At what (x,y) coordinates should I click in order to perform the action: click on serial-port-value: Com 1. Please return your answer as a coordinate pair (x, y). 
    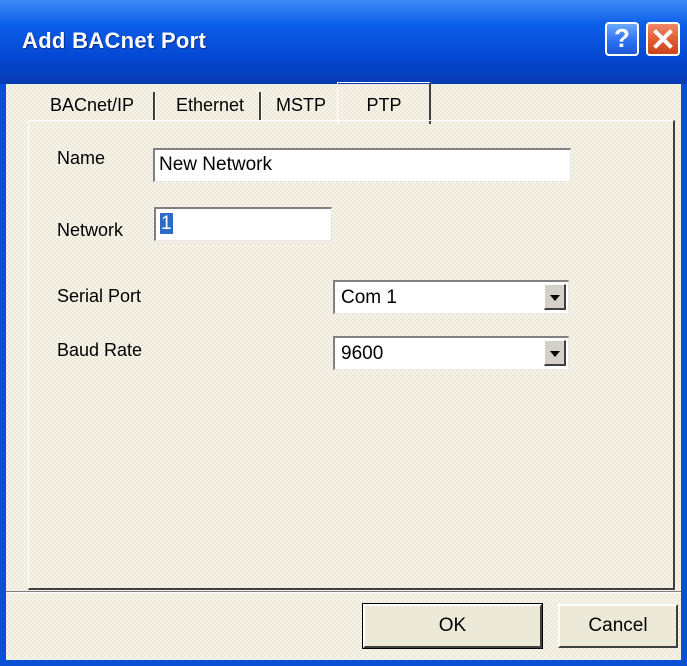
    Looking at the image, I should click on (369, 297).